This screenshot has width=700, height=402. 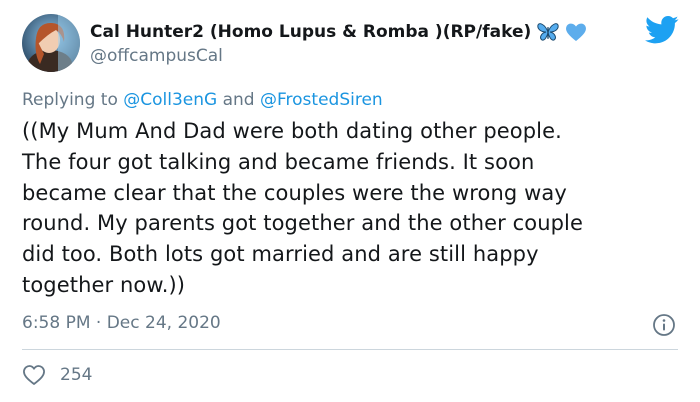 I want to click on replying-conjunction: and, so click(x=238, y=100).